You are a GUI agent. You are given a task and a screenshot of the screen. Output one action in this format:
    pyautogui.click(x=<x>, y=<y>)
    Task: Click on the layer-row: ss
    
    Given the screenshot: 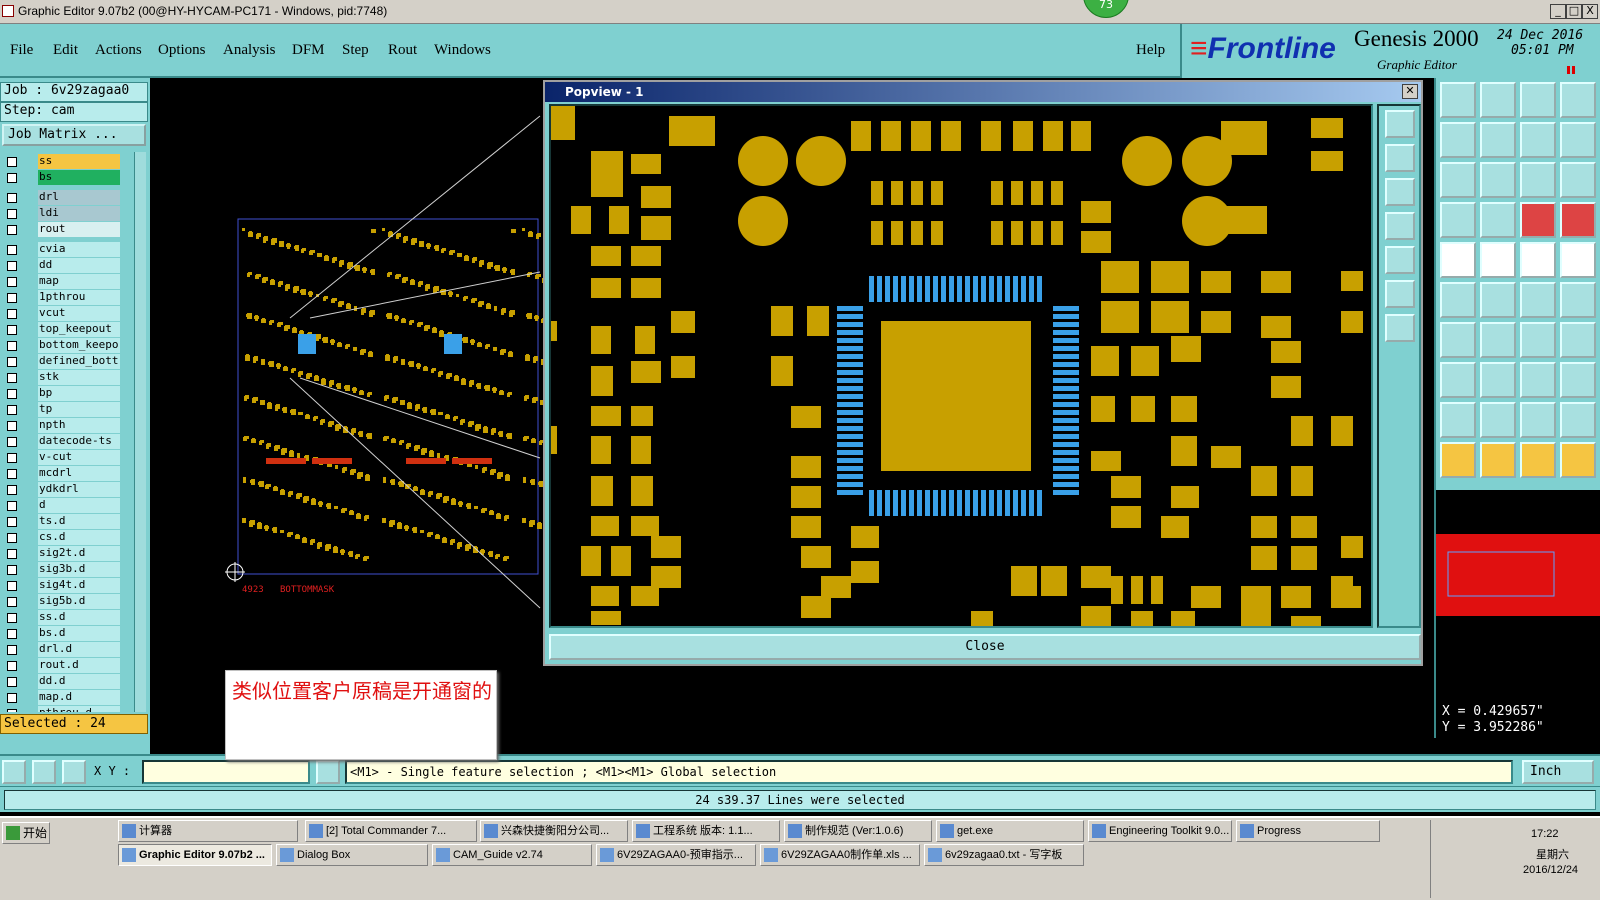 What is the action you would take?
    pyautogui.click(x=68, y=161)
    